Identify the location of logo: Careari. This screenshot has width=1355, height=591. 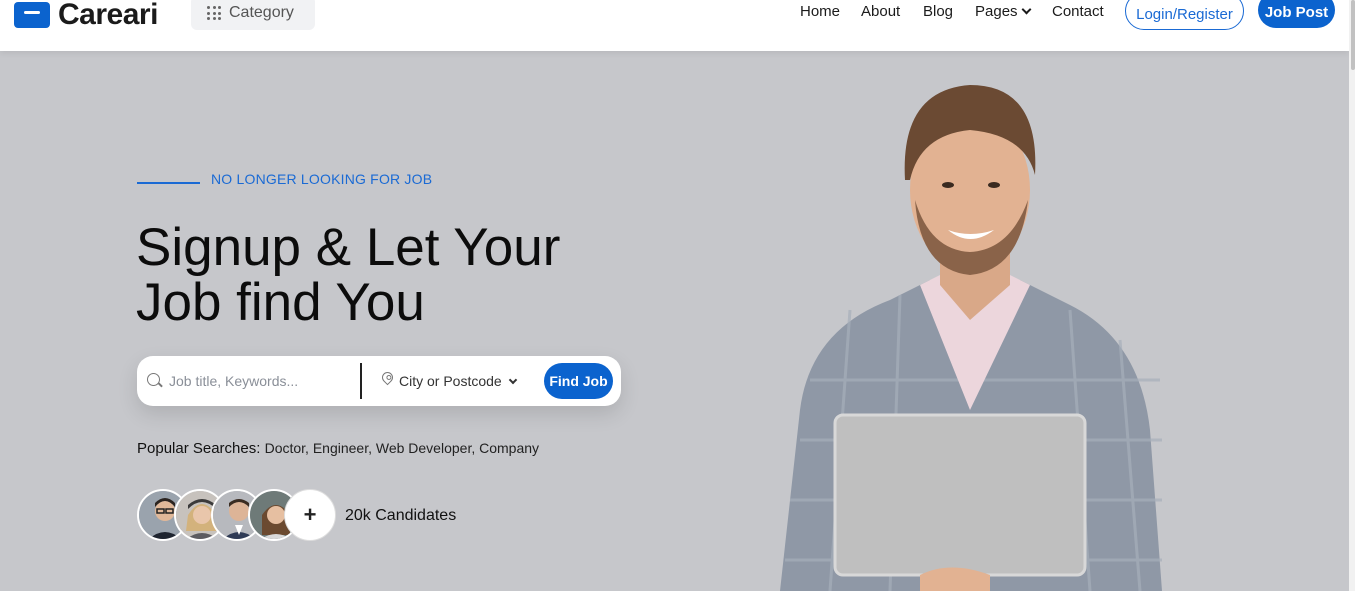
(86, 16).